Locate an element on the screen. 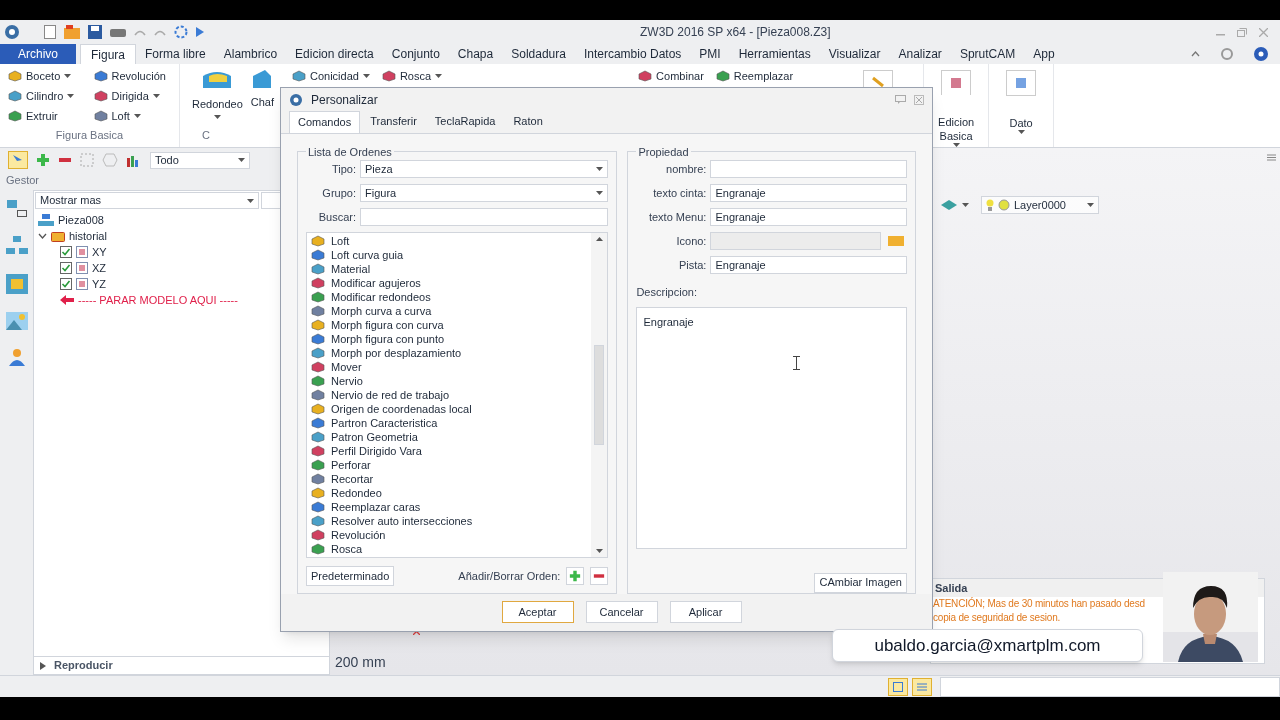  filter-dropdown: Todo is located at coordinates (200, 160).